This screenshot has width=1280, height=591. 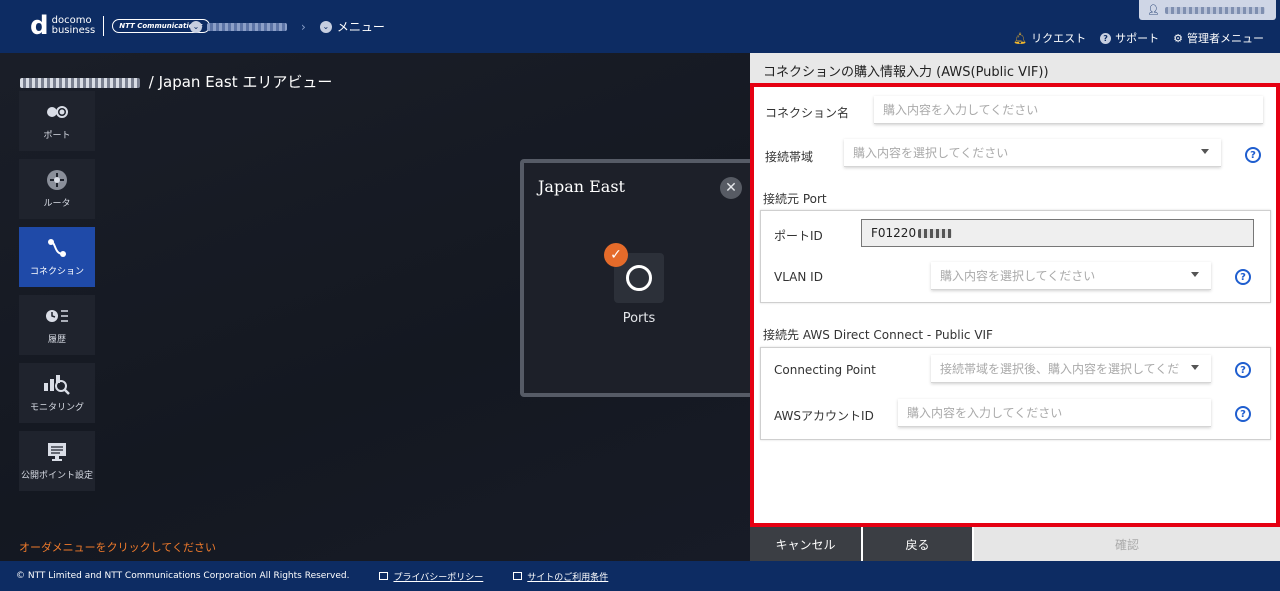 What do you see at coordinates (1214, 10) in the screenshot?
I see `user-name` at bounding box center [1214, 10].